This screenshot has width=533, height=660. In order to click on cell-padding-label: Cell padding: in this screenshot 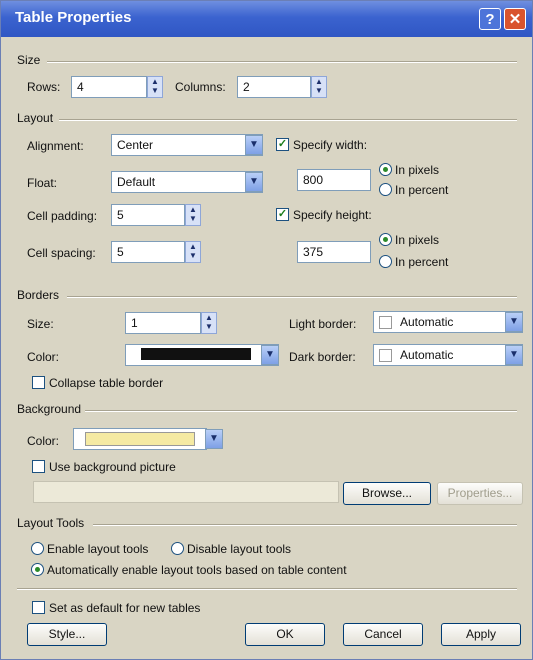, I will do `click(62, 216)`.